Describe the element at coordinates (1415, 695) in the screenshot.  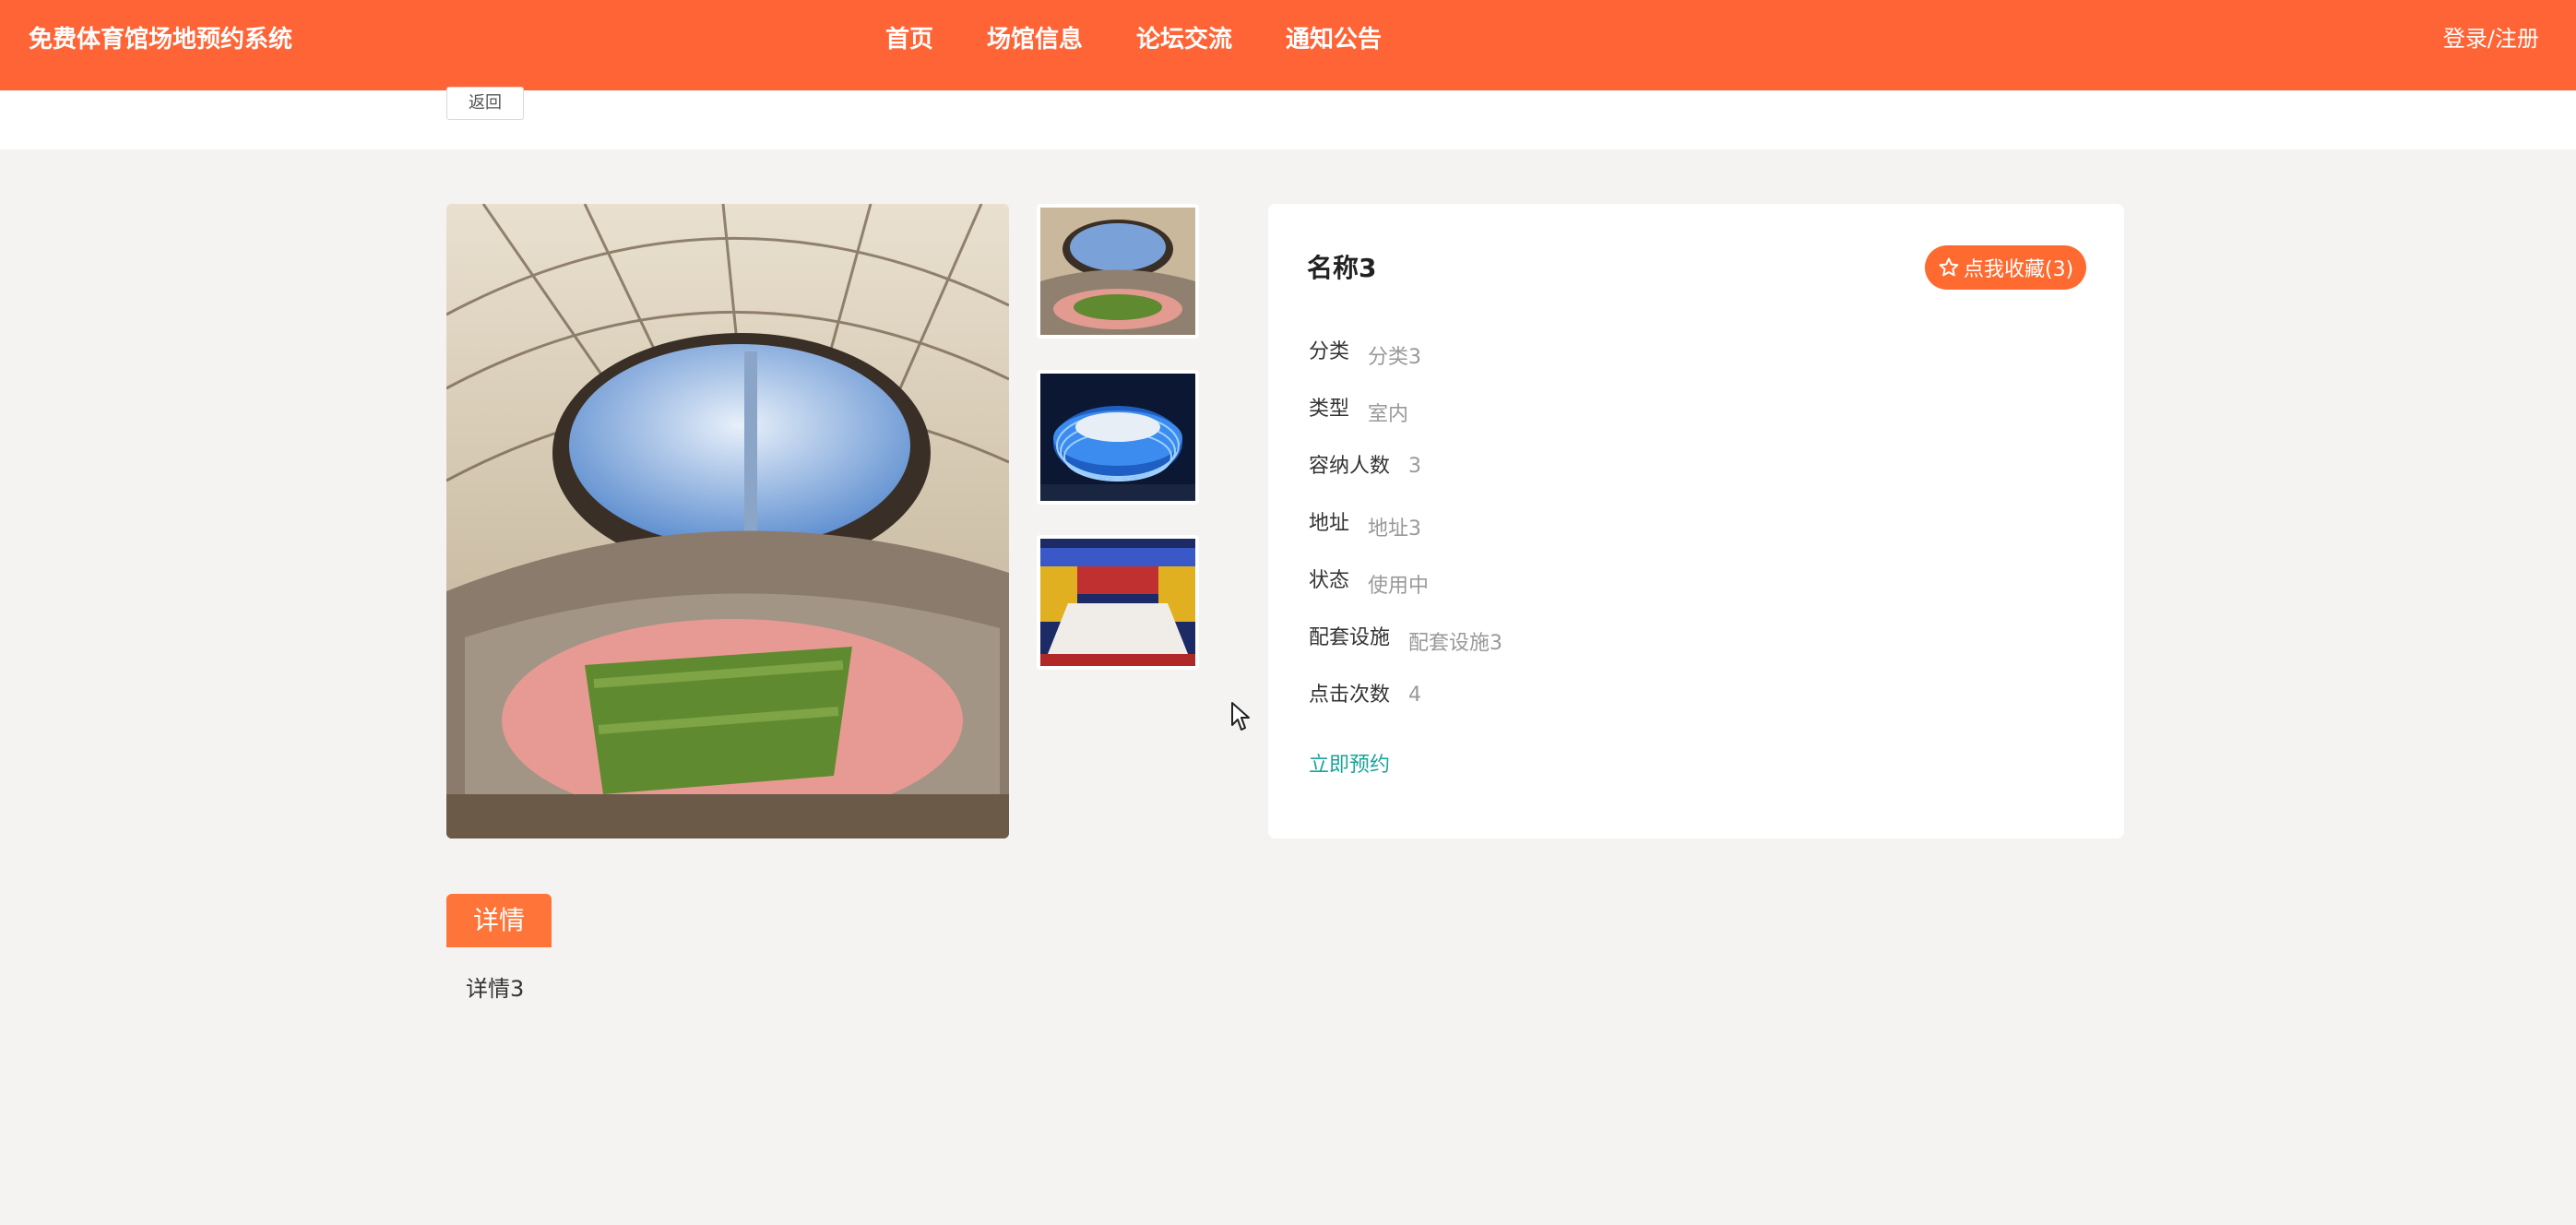
I see `field-value: 4` at that location.